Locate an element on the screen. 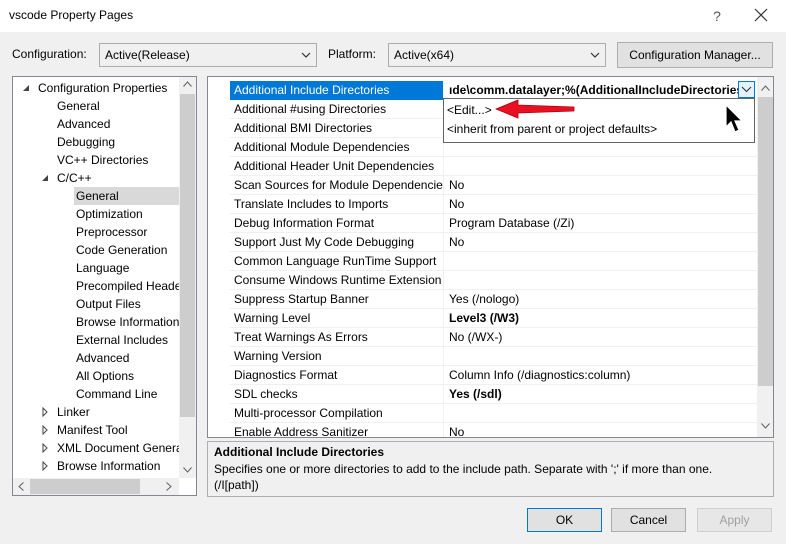 The height and width of the screenshot is (544, 786). tree-item-label: XML Document Genera is located at coordinates (120, 448).